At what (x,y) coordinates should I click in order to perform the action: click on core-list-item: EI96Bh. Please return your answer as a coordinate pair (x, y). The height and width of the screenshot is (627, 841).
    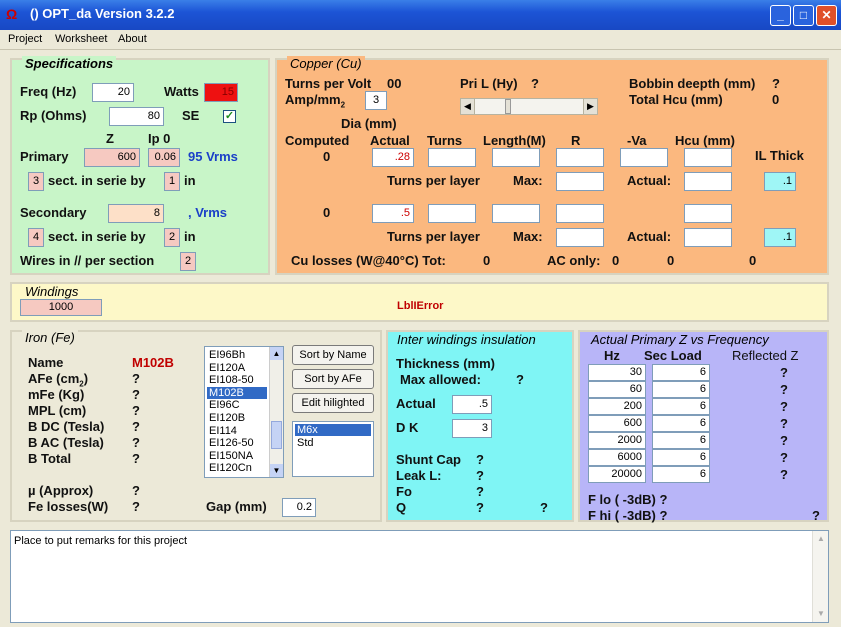
    Looking at the image, I should click on (237, 355).